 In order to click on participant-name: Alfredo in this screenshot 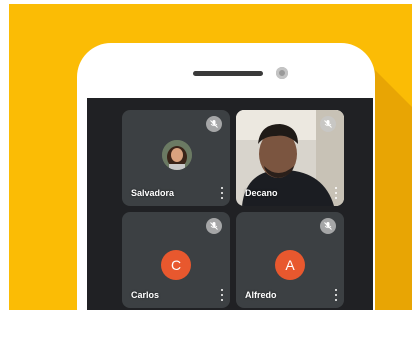, I will do `click(261, 295)`.